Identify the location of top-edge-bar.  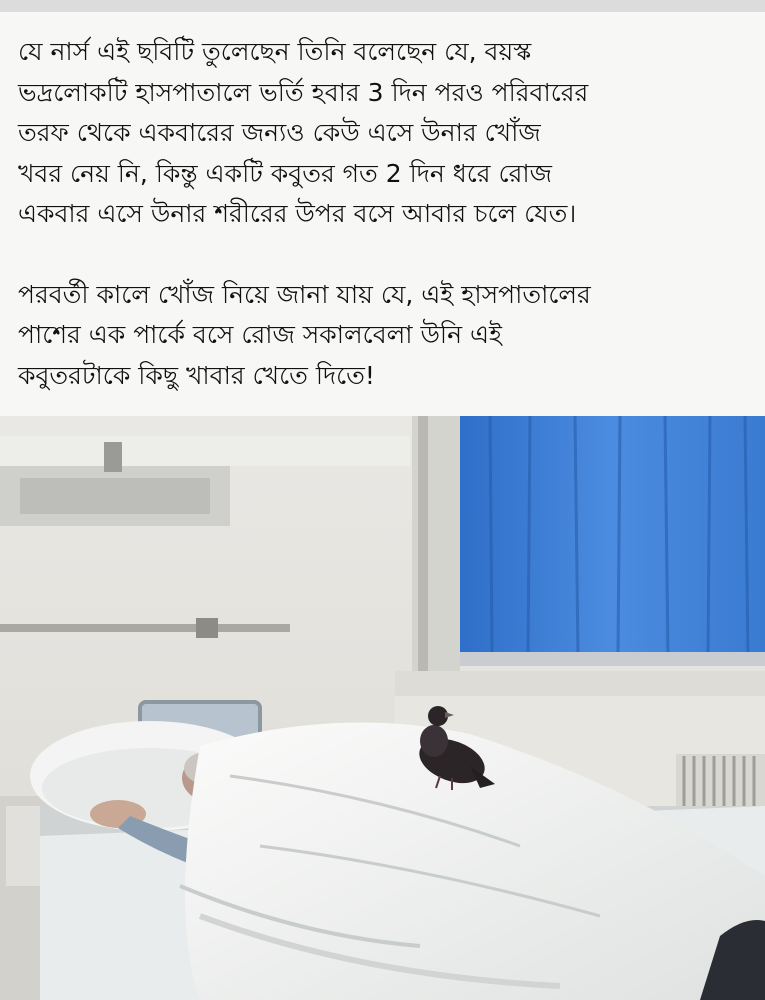
(382, 6).